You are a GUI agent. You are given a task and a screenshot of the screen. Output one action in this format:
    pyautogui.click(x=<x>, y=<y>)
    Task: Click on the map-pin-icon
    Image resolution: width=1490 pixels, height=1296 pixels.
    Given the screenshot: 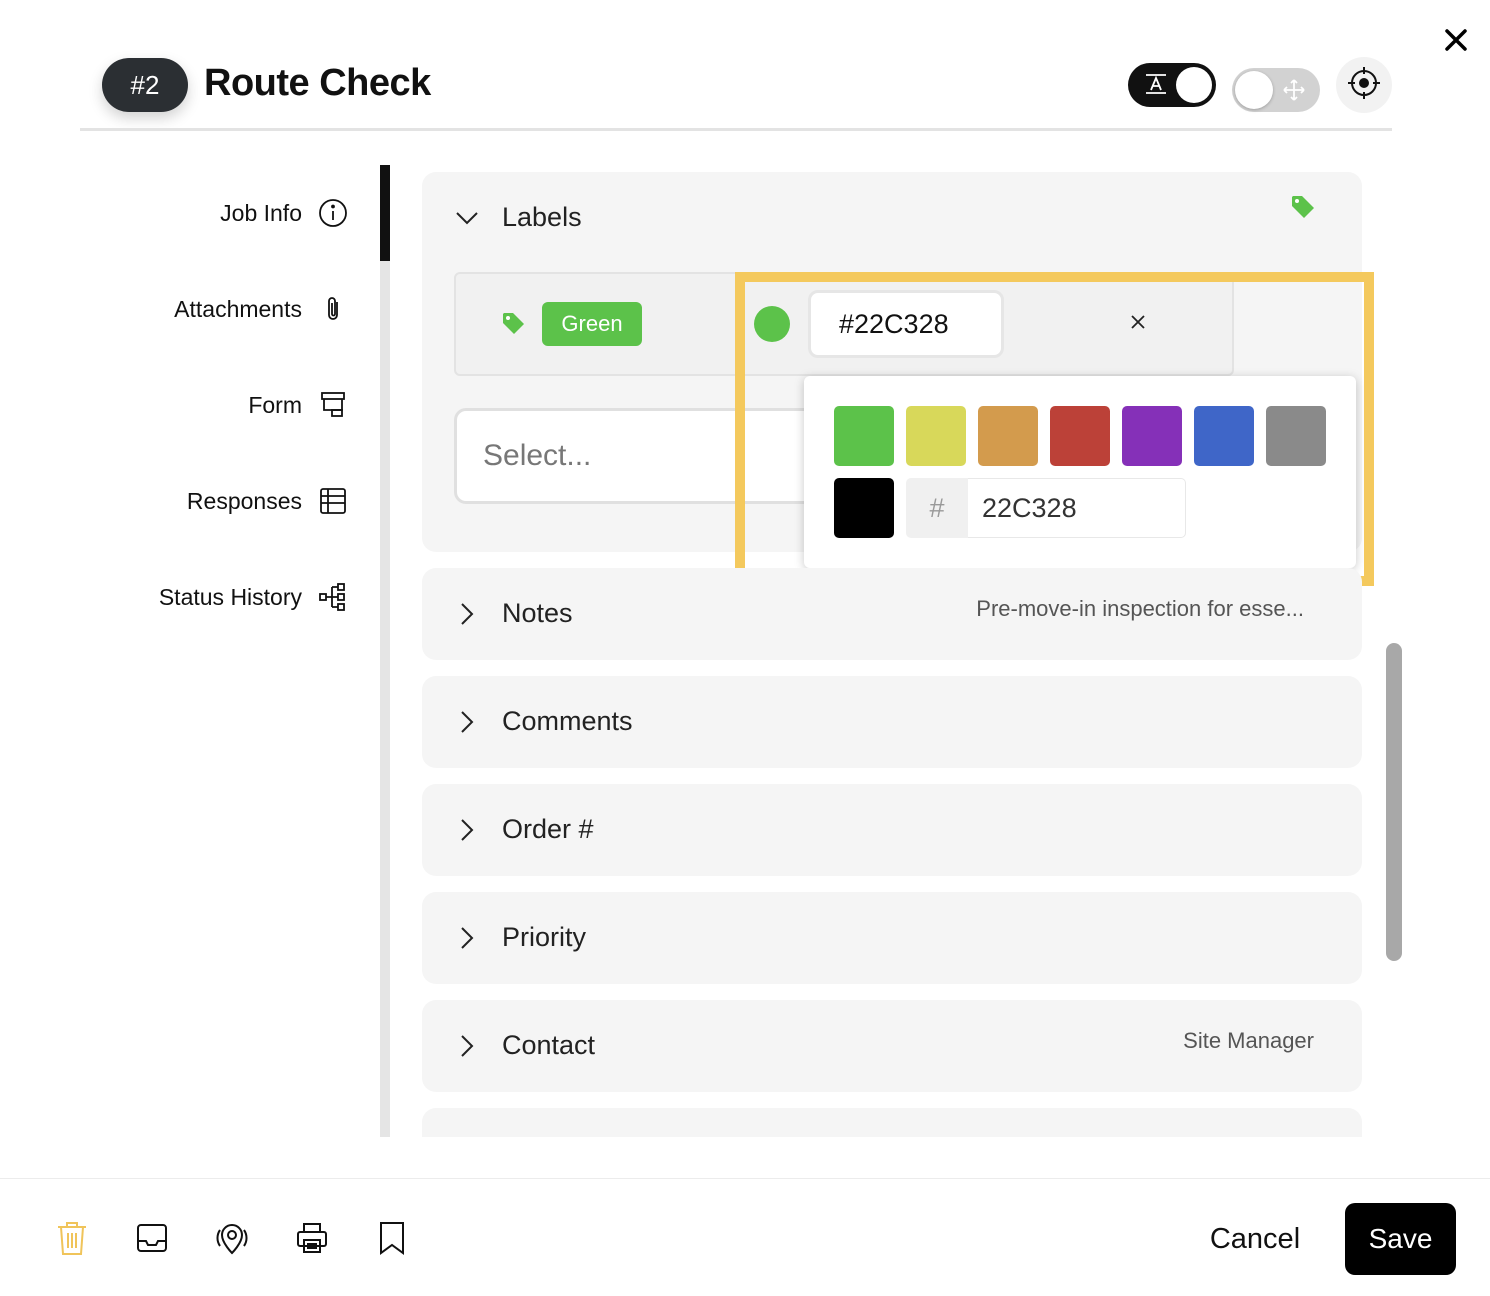 What is the action you would take?
    pyautogui.click(x=232, y=1240)
    